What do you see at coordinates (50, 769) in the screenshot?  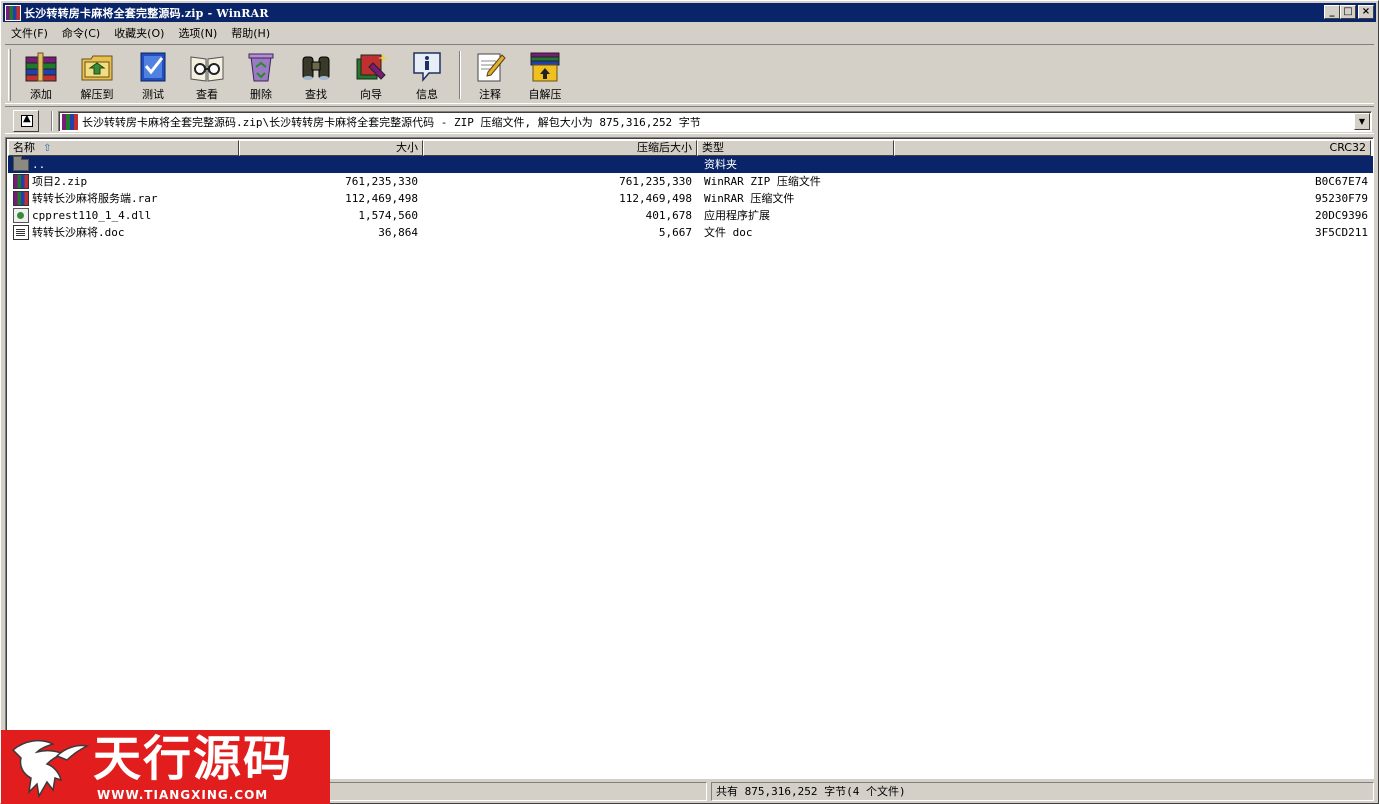 I see `pegasus-logo-icon` at bounding box center [50, 769].